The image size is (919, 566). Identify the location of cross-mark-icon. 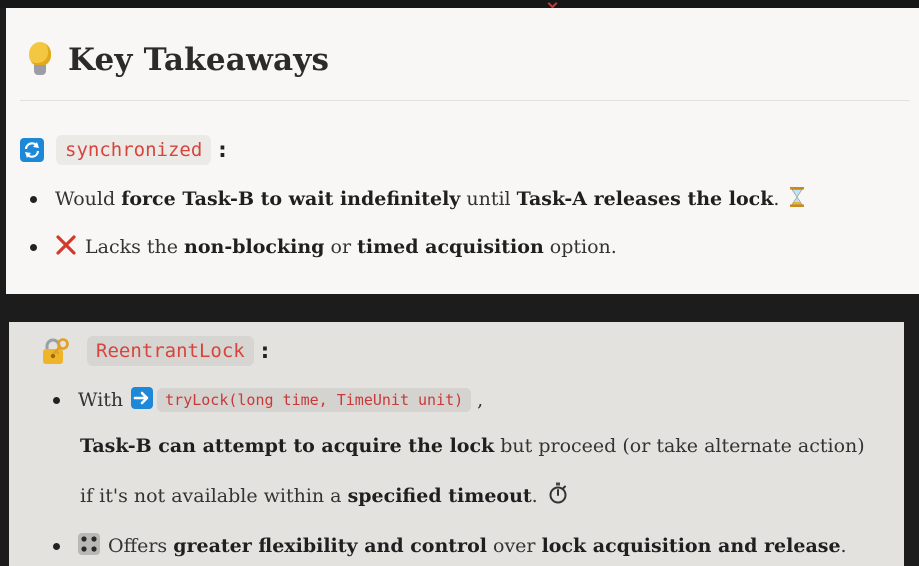
(66, 247).